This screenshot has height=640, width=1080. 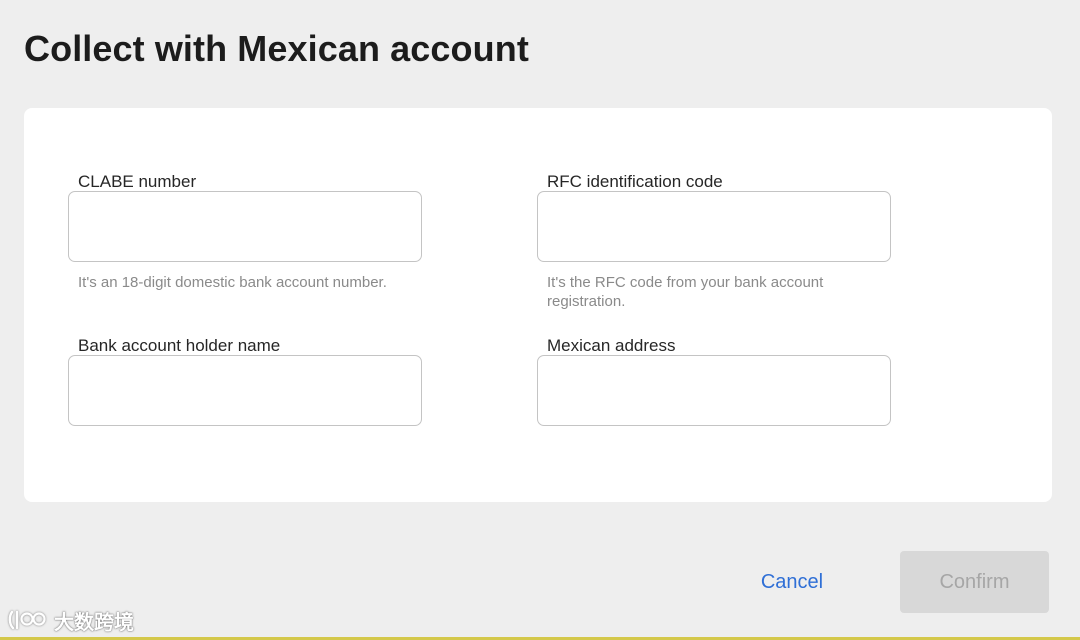 I want to click on rfc-label: RFC identification code, so click(x=635, y=181).